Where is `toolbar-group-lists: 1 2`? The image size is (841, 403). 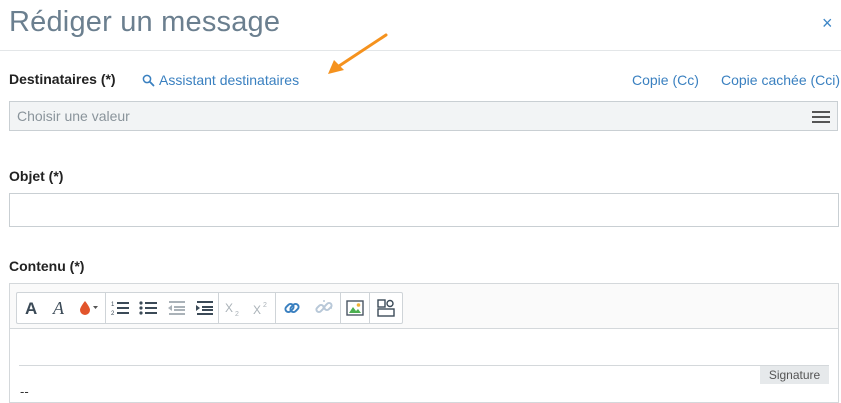
toolbar-group-lists: 1 2 is located at coordinates (162, 308).